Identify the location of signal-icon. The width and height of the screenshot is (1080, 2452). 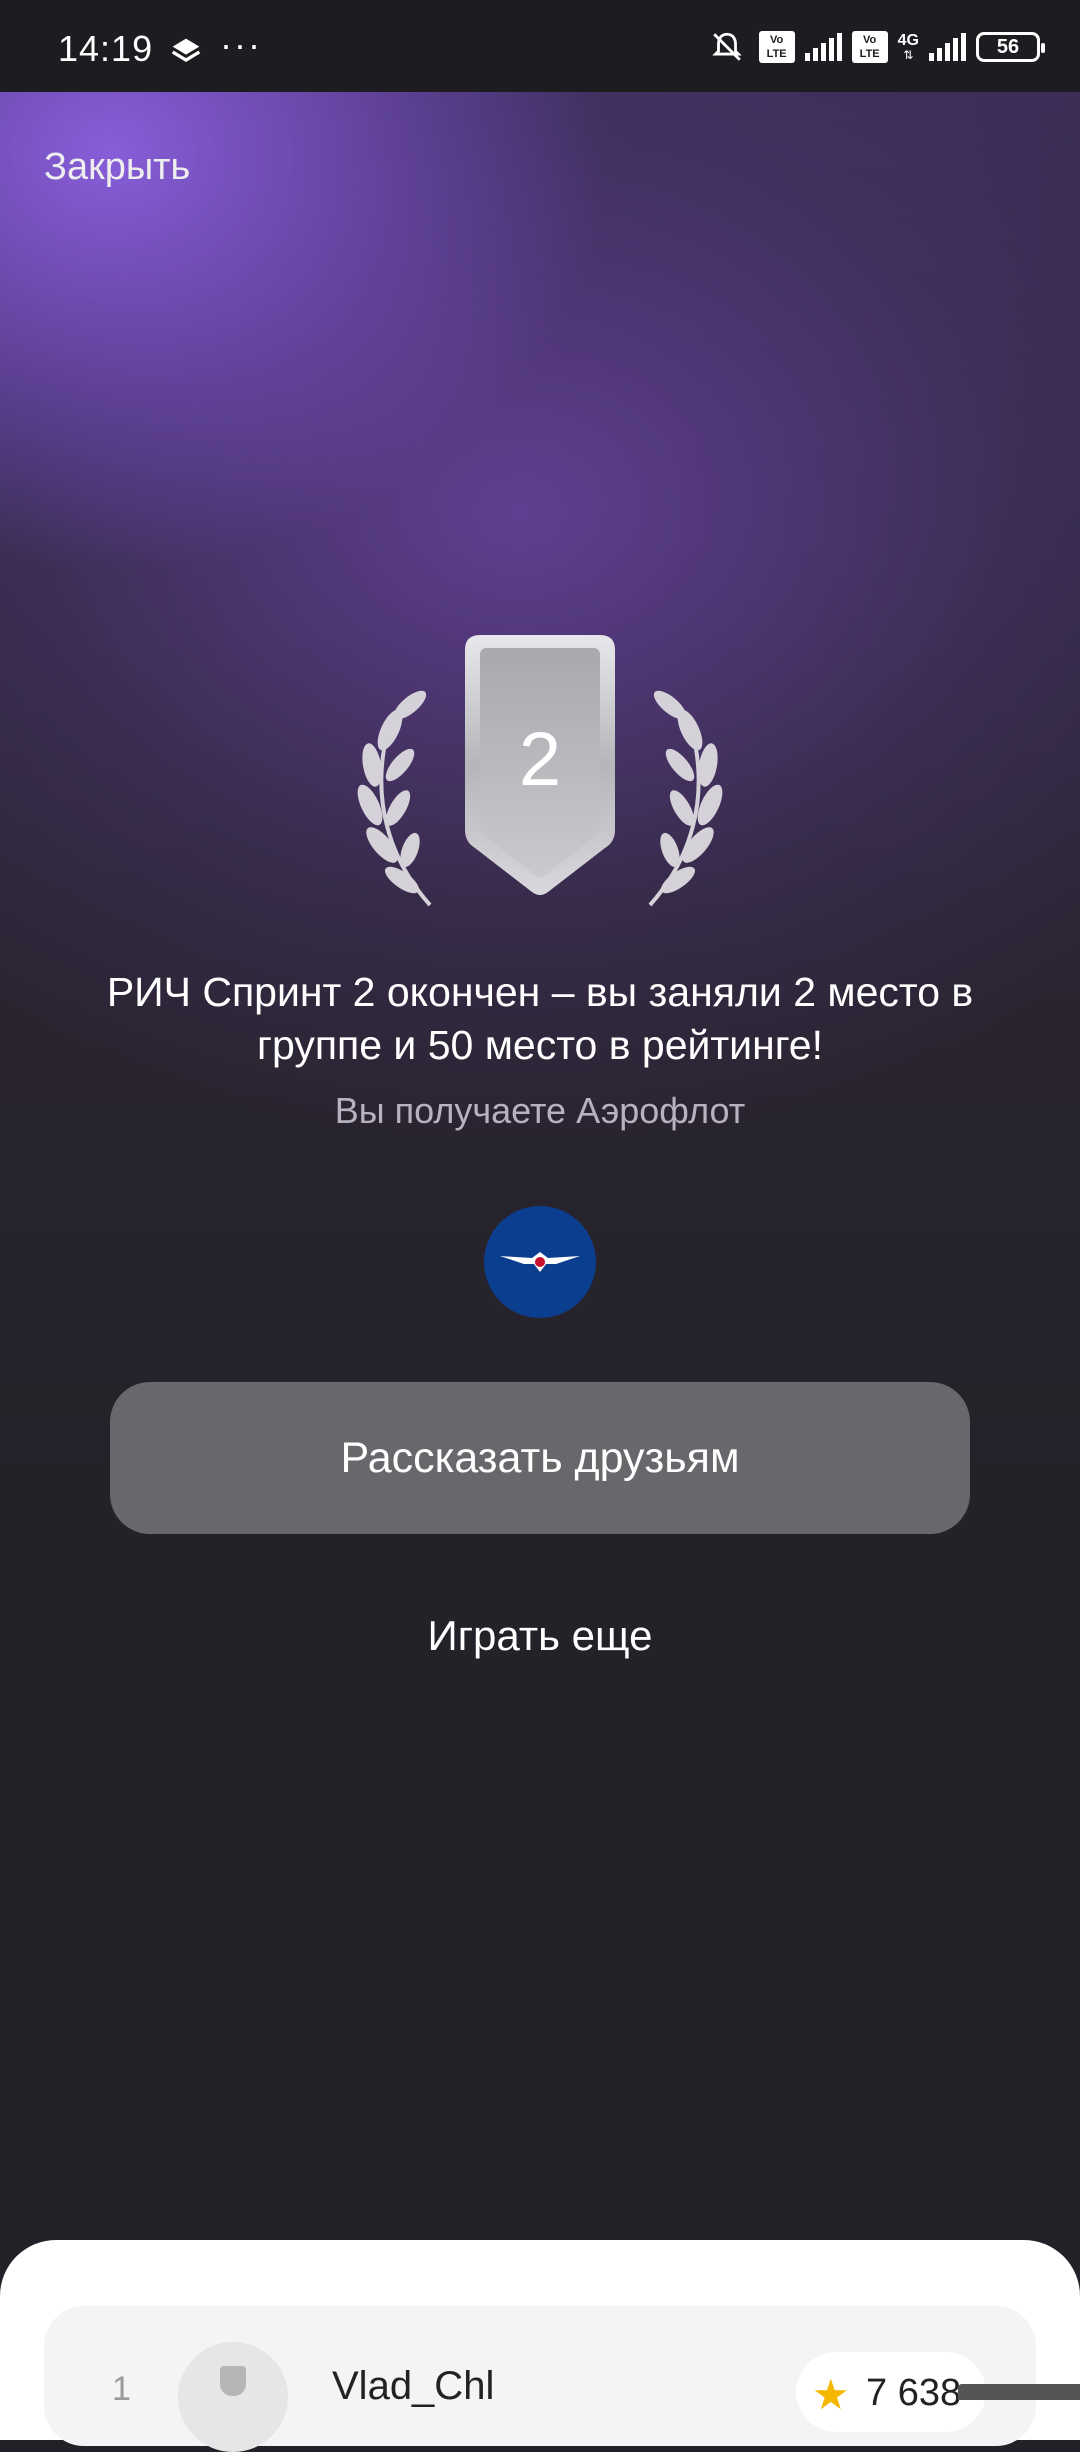
(823, 47).